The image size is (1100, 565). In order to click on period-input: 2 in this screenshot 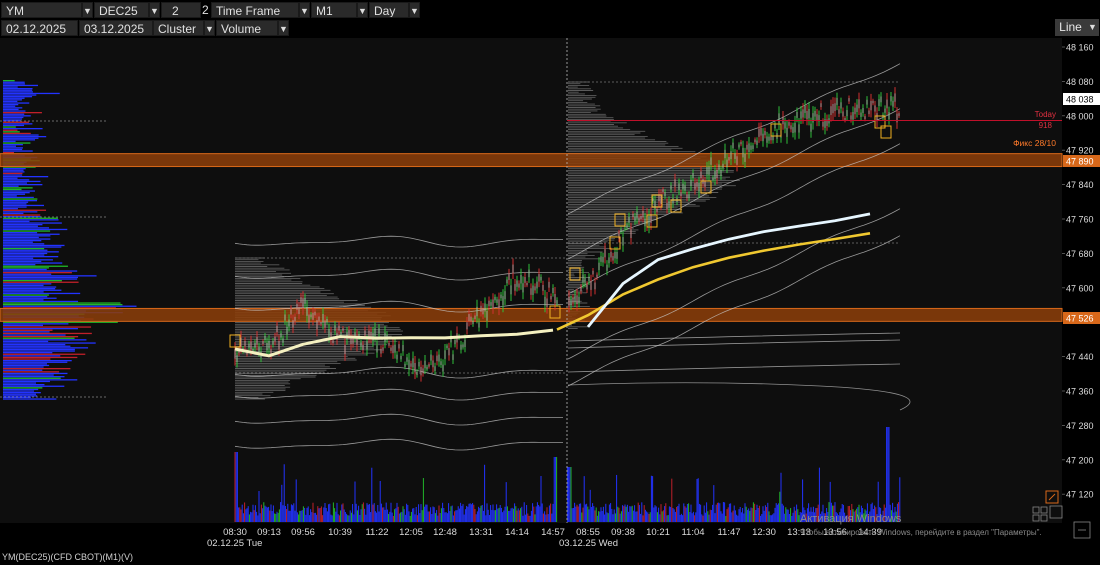, I will do `click(181, 10)`.